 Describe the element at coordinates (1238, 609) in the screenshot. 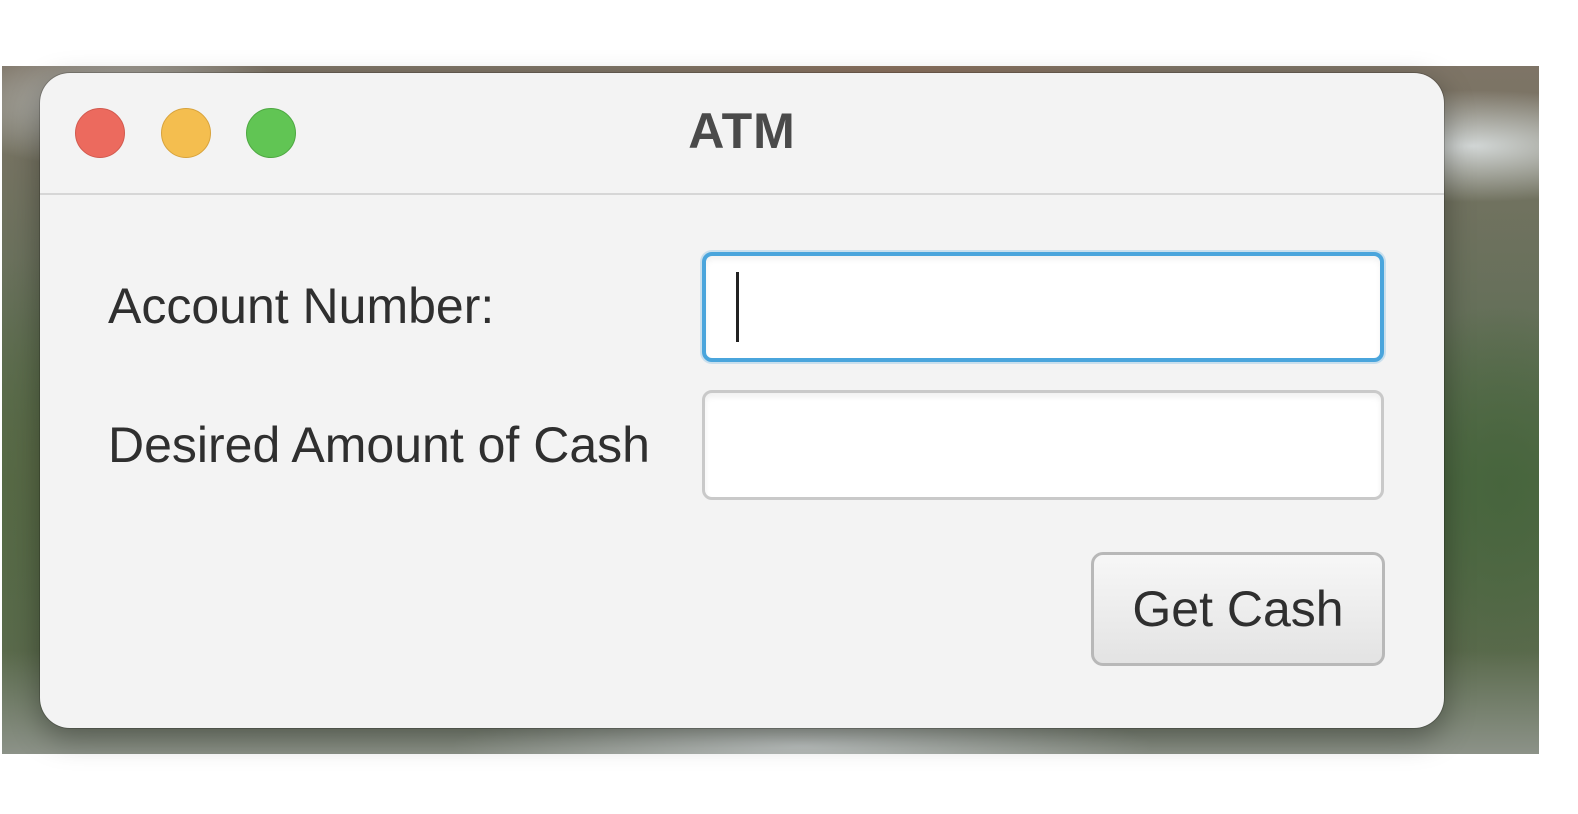

I see `get-cash-button: Get Cash` at that location.